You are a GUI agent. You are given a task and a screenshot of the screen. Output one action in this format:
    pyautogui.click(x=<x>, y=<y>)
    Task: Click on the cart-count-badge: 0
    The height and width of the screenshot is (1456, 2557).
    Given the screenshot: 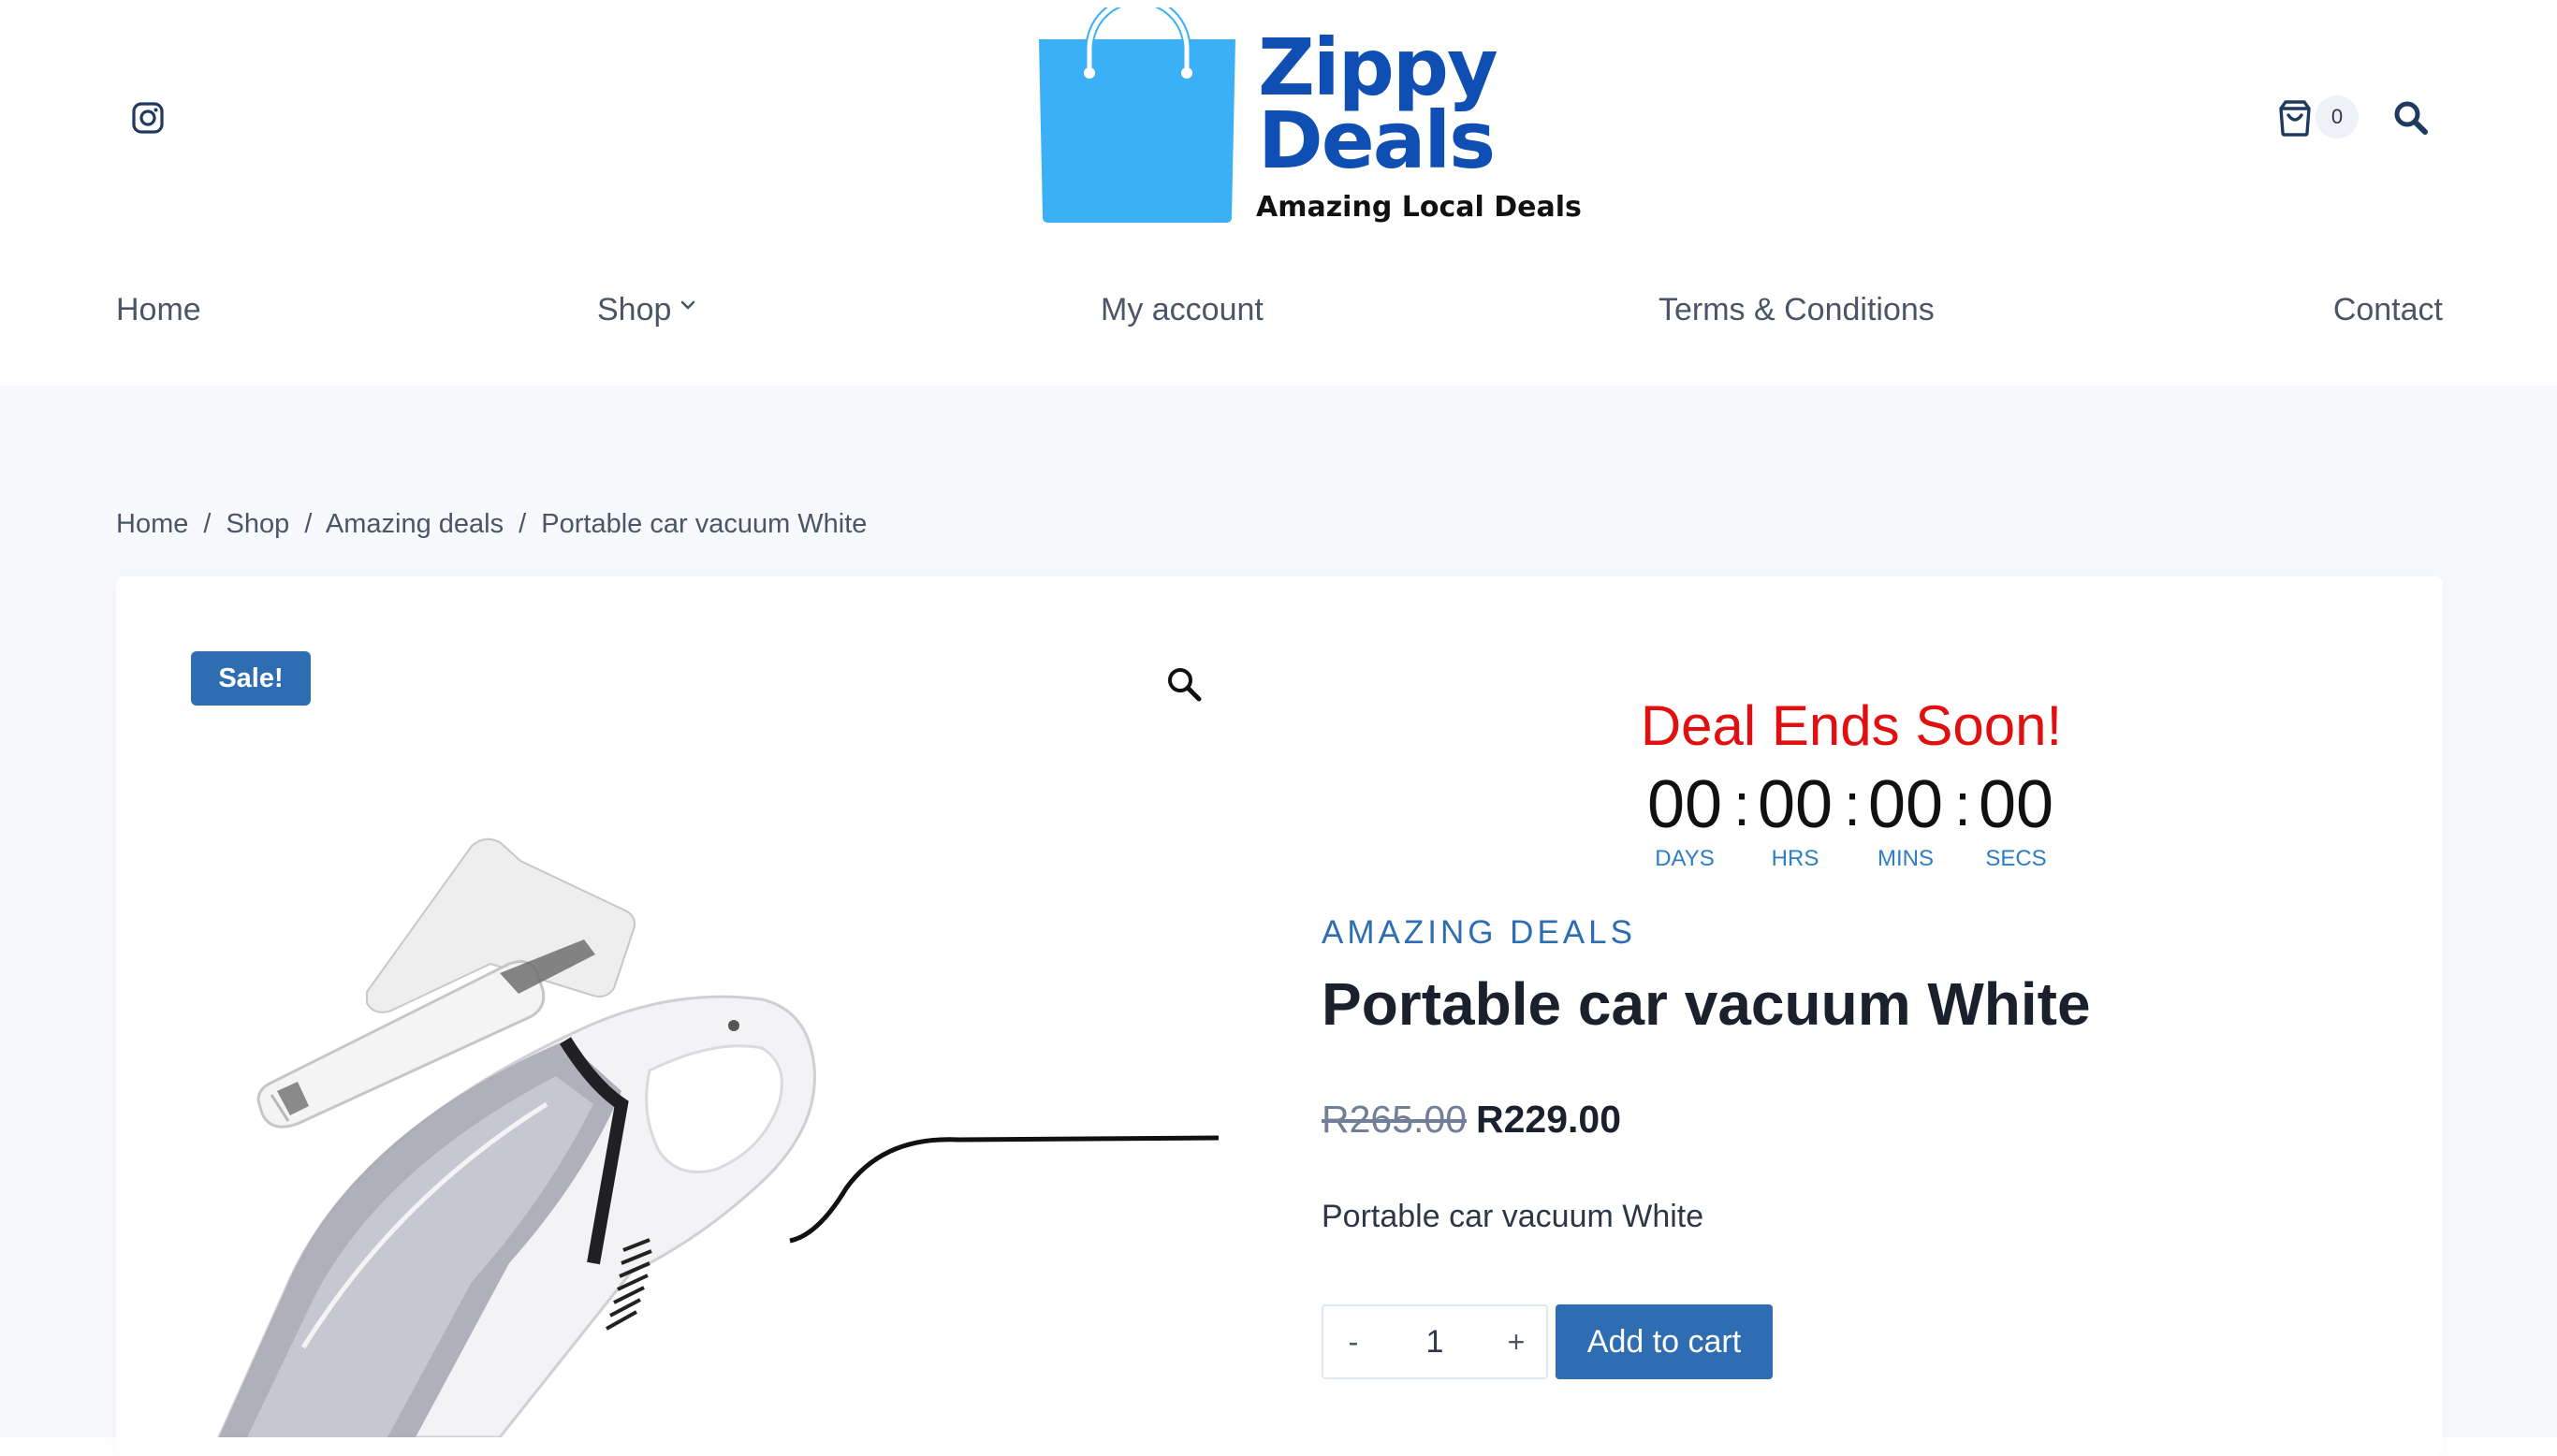 What is the action you would take?
    pyautogui.click(x=2337, y=116)
    